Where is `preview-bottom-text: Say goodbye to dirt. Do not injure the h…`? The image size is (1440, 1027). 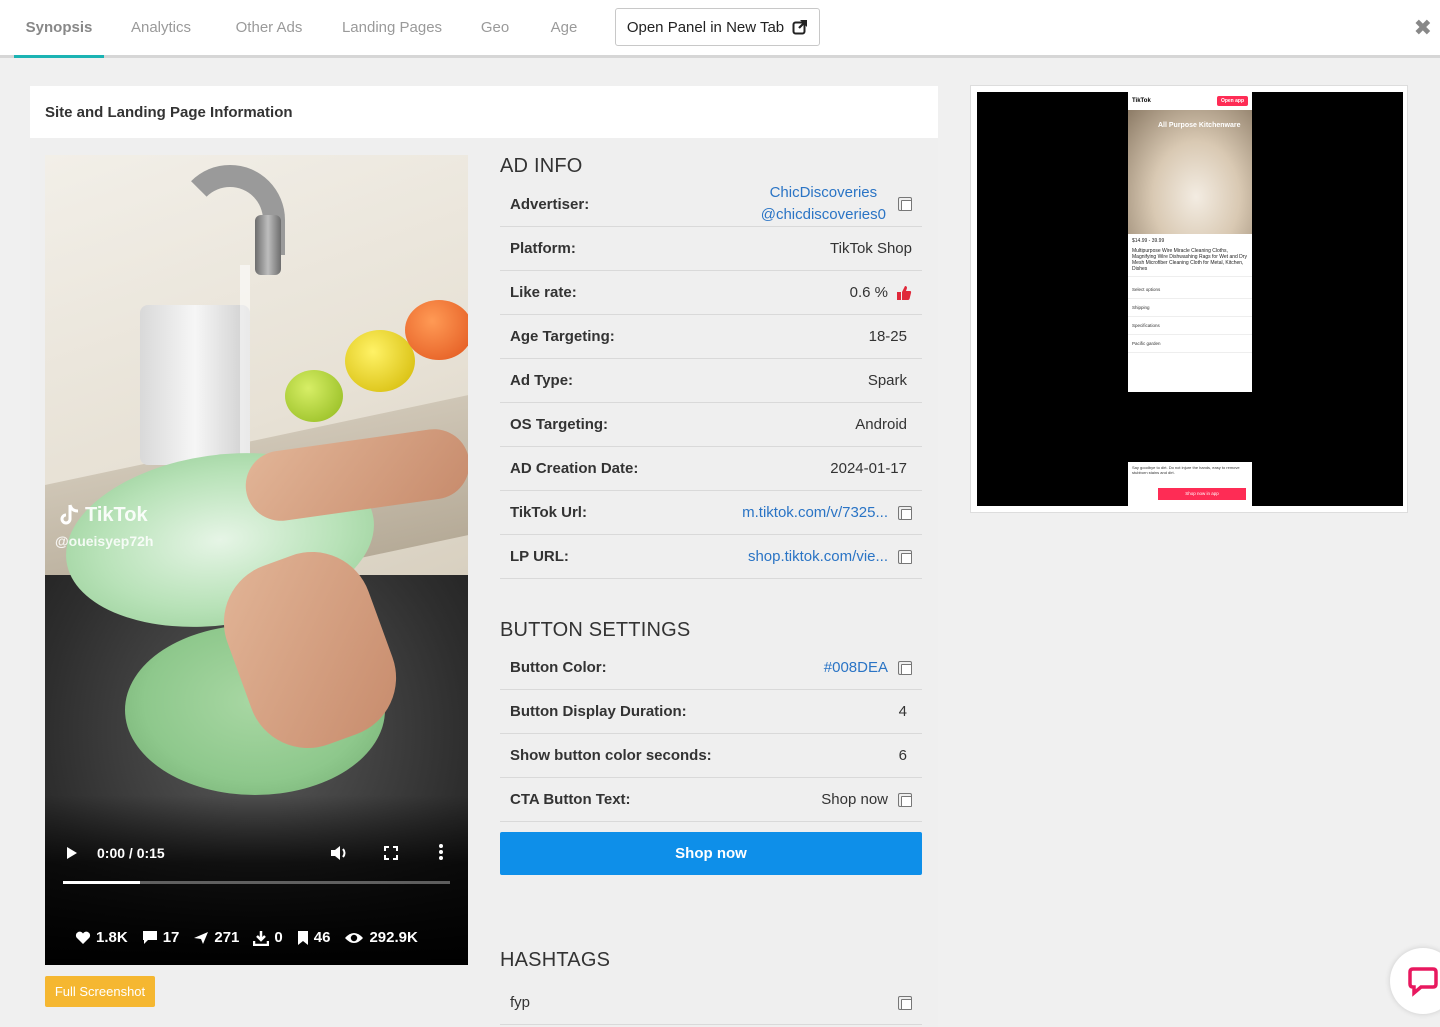 preview-bottom-text: Say goodbye to dirt. Do not injure the h… is located at coordinates (1186, 470).